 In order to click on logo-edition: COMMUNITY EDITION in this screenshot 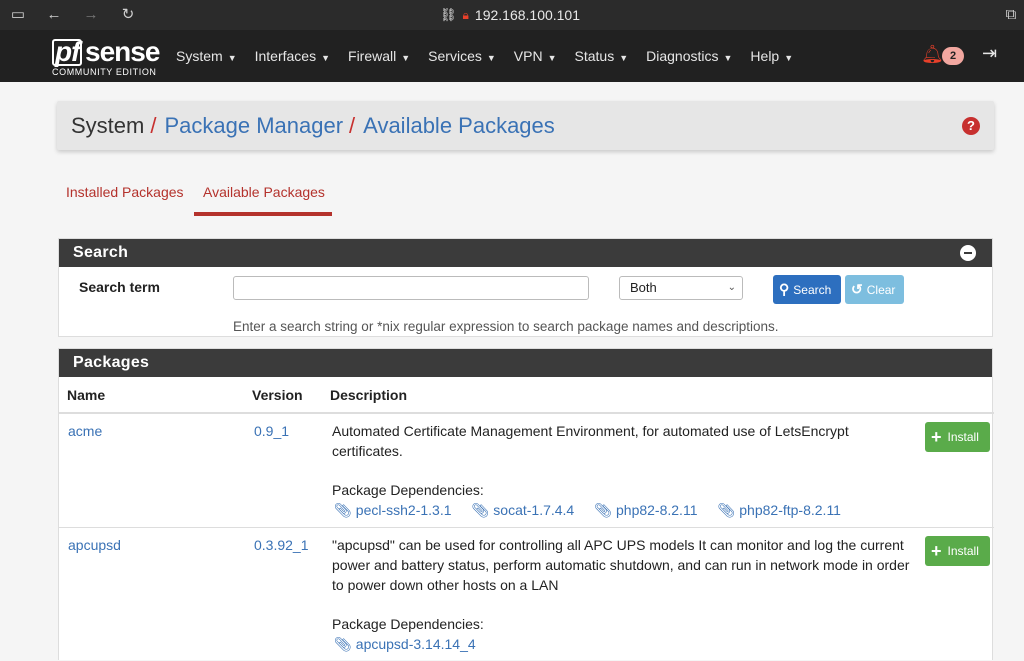, I will do `click(104, 72)`.